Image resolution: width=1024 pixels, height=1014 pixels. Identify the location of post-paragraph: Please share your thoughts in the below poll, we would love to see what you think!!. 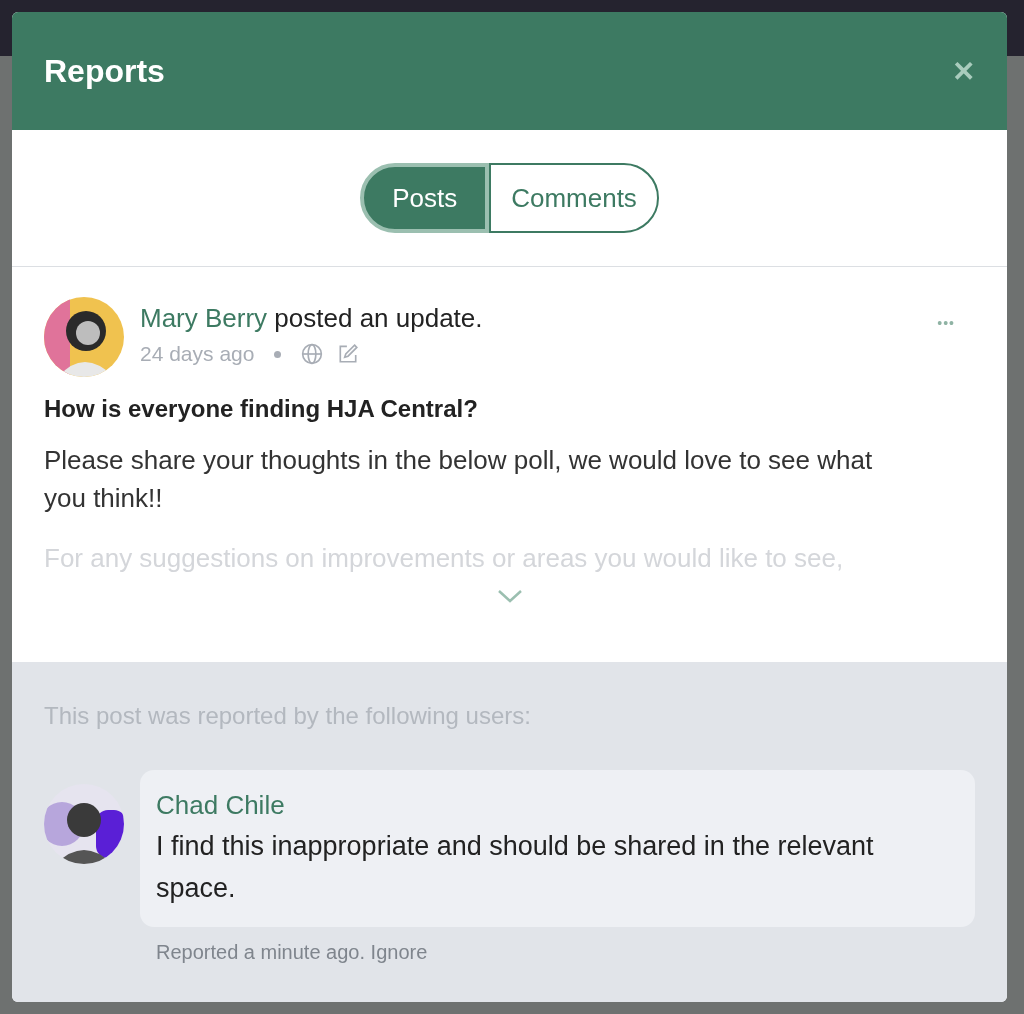
(459, 479).